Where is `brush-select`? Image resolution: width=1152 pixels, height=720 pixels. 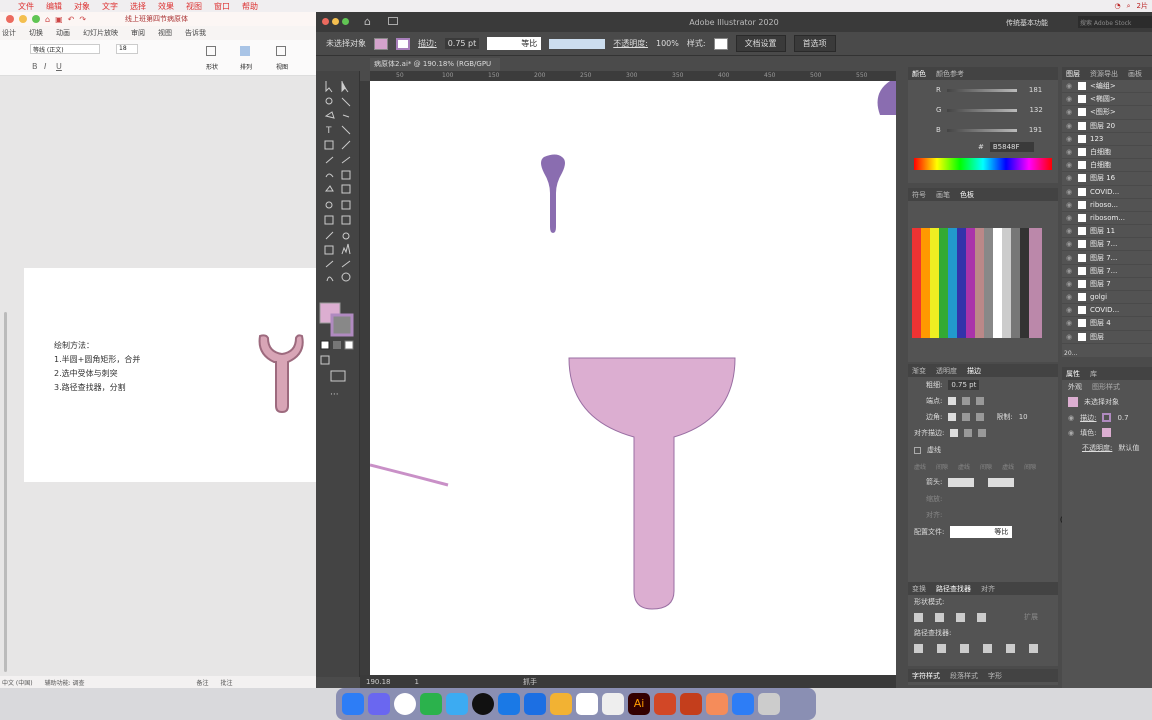
brush-select is located at coordinates (577, 43).